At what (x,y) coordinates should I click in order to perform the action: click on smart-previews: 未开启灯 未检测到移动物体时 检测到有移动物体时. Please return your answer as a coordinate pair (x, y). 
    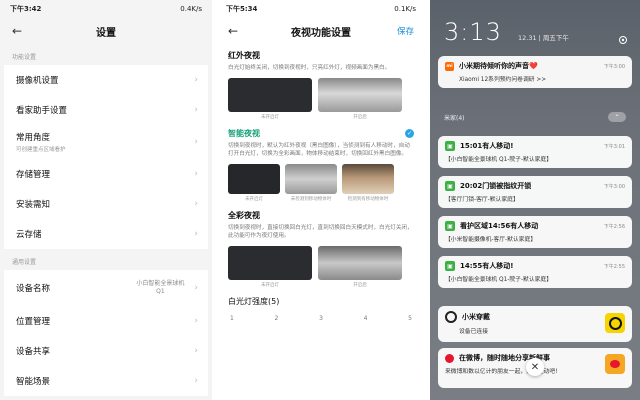
    Looking at the image, I should click on (321, 180).